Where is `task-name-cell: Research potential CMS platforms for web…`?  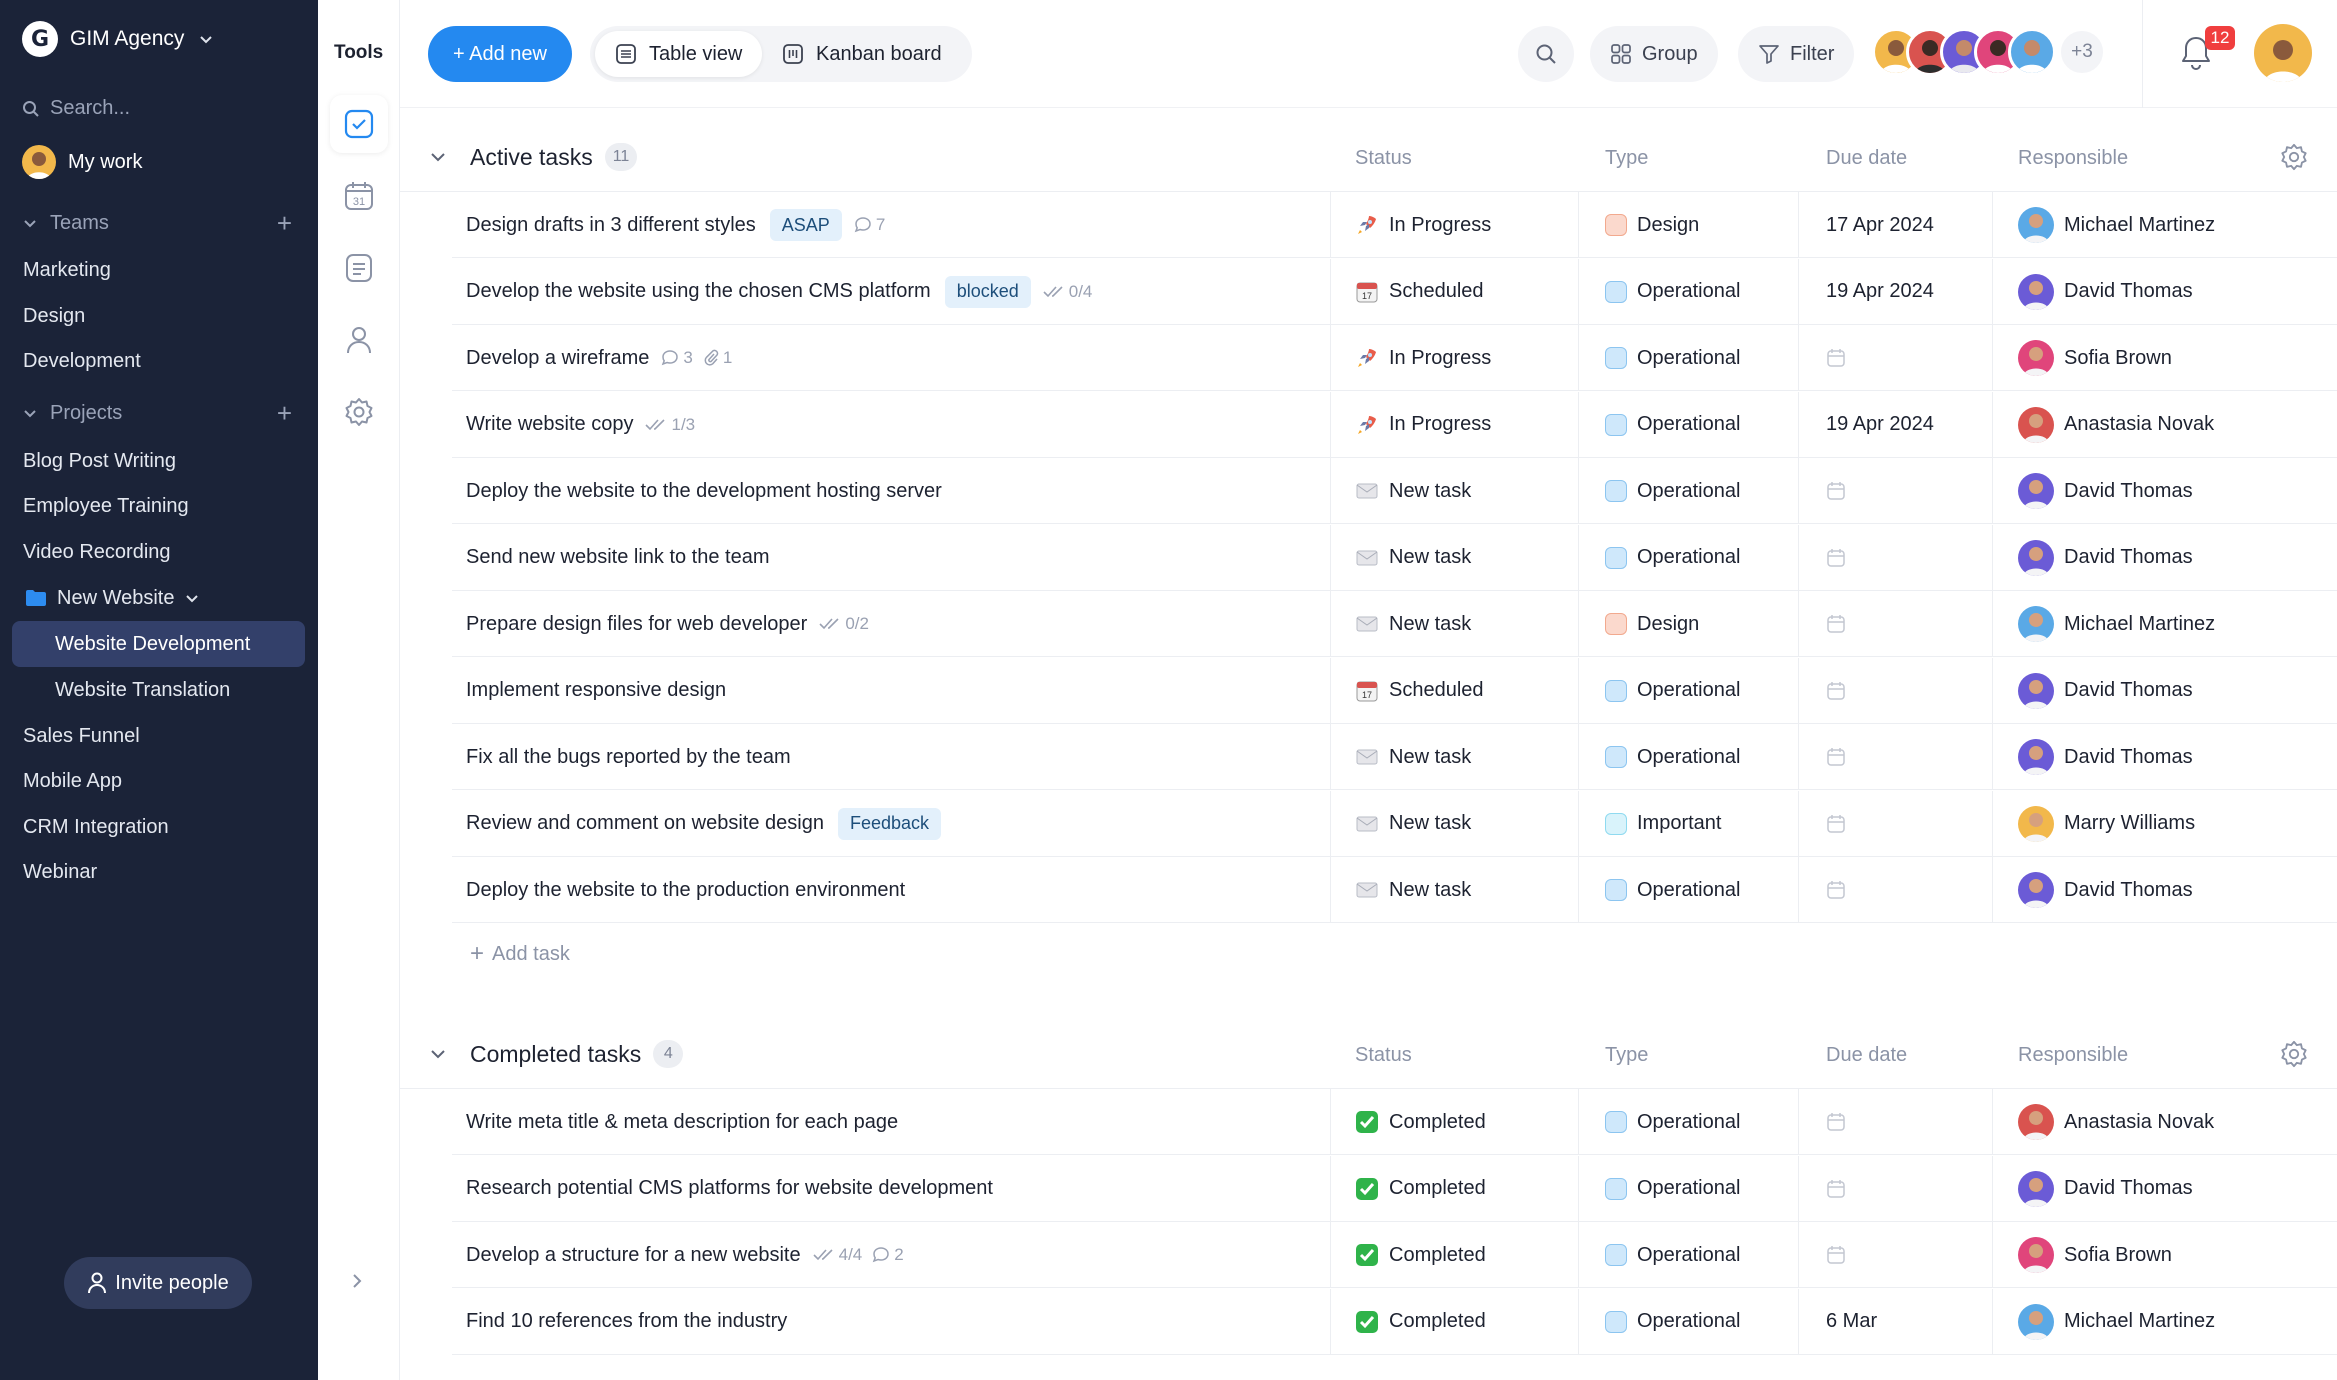 task-name-cell: Research potential CMS platforms for web… is located at coordinates (729, 1189).